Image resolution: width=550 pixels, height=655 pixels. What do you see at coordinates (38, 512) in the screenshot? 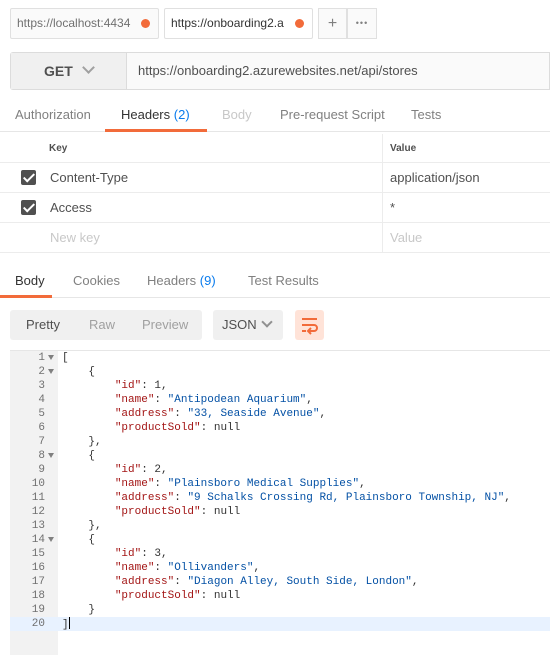
I see `line-number: 12` at bounding box center [38, 512].